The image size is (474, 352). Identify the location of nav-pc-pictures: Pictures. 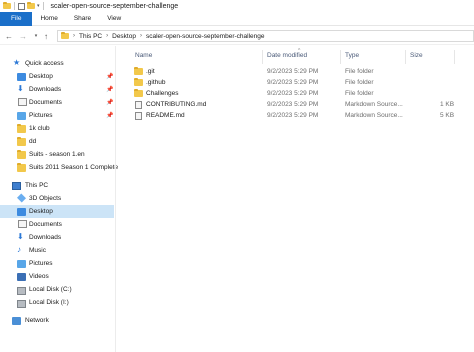
(57, 263).